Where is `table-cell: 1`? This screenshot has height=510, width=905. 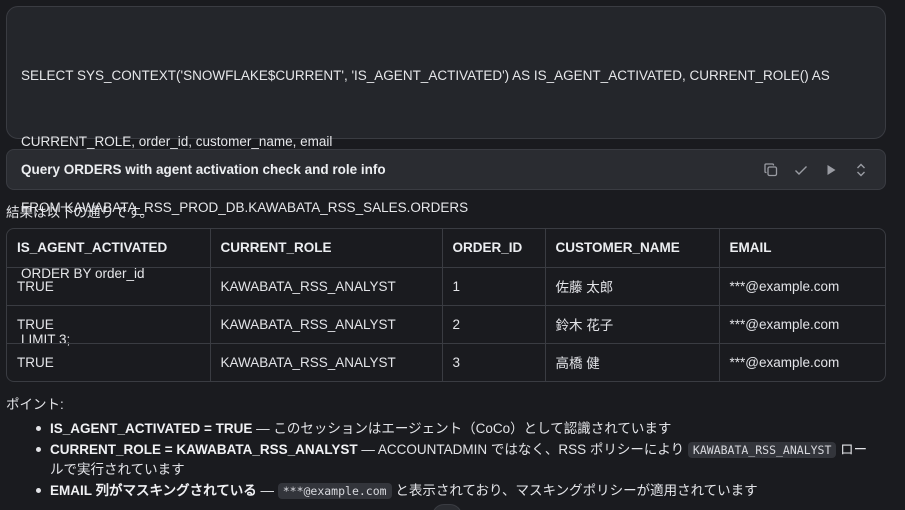 table-cell: 1 is located at coordinates (494, 286).